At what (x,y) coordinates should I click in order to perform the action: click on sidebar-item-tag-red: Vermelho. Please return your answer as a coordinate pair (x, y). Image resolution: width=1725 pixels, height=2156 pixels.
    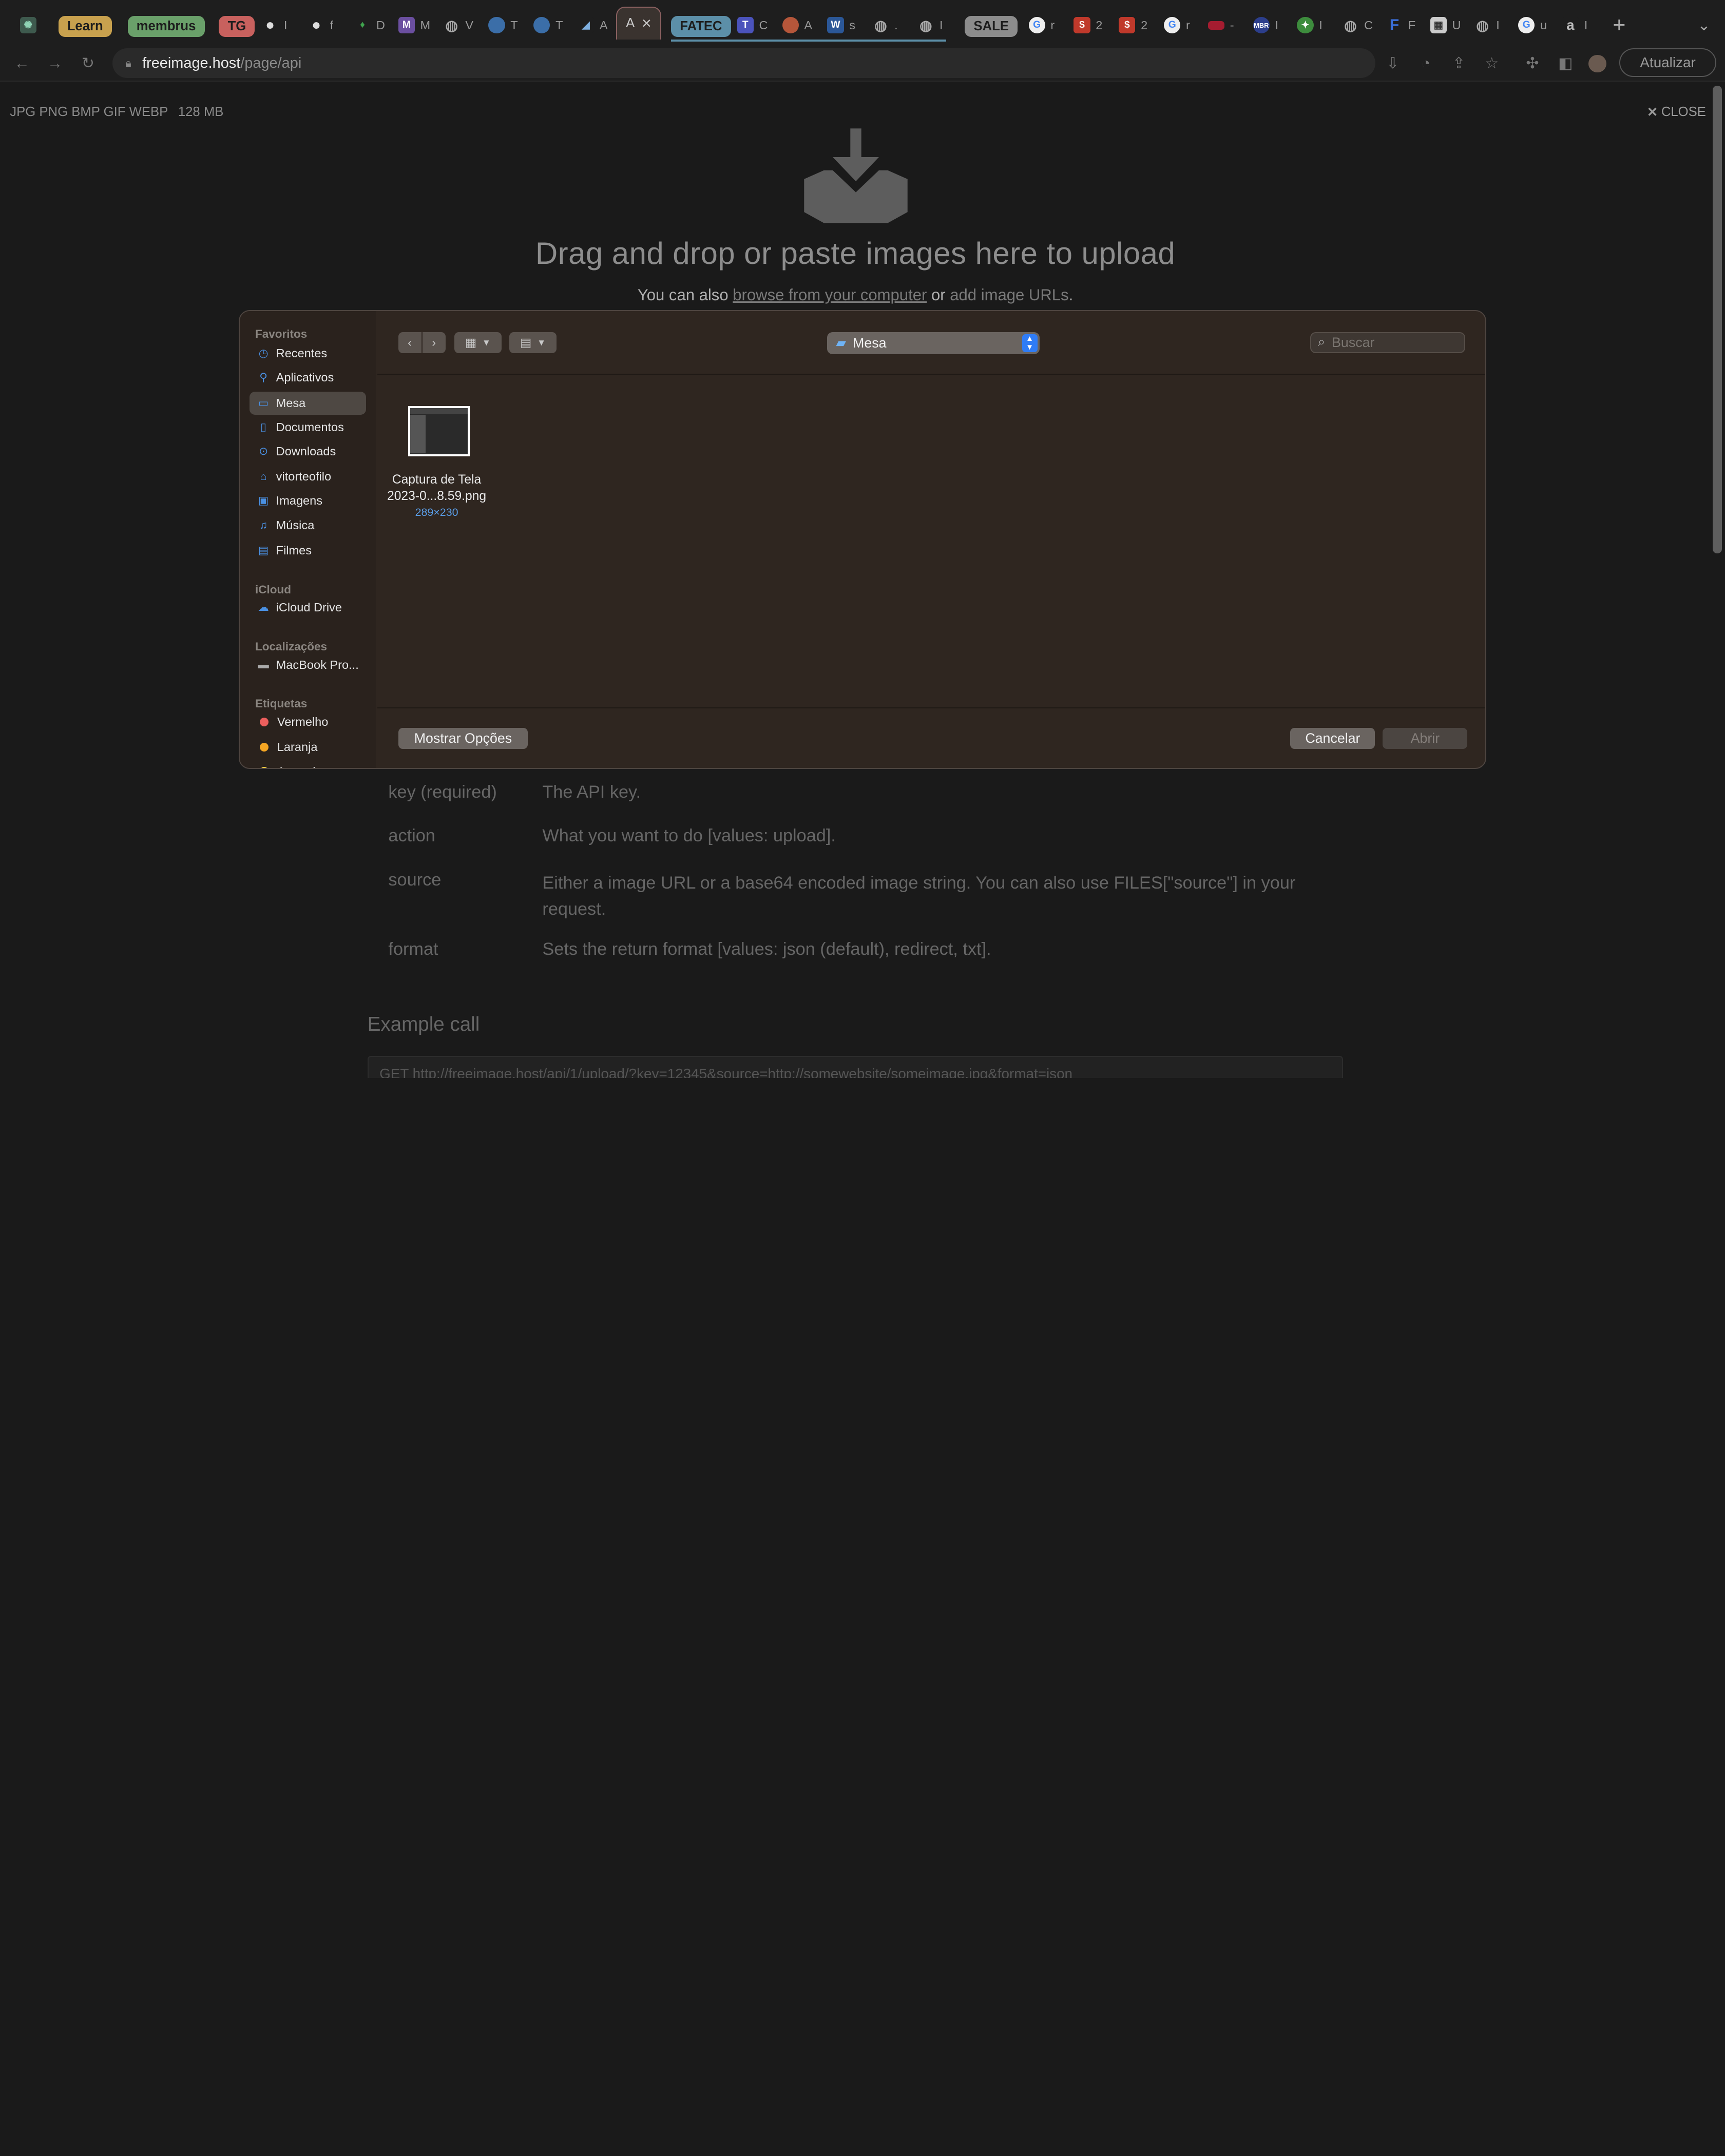
    Looking at the image, I should click on (308, 722).